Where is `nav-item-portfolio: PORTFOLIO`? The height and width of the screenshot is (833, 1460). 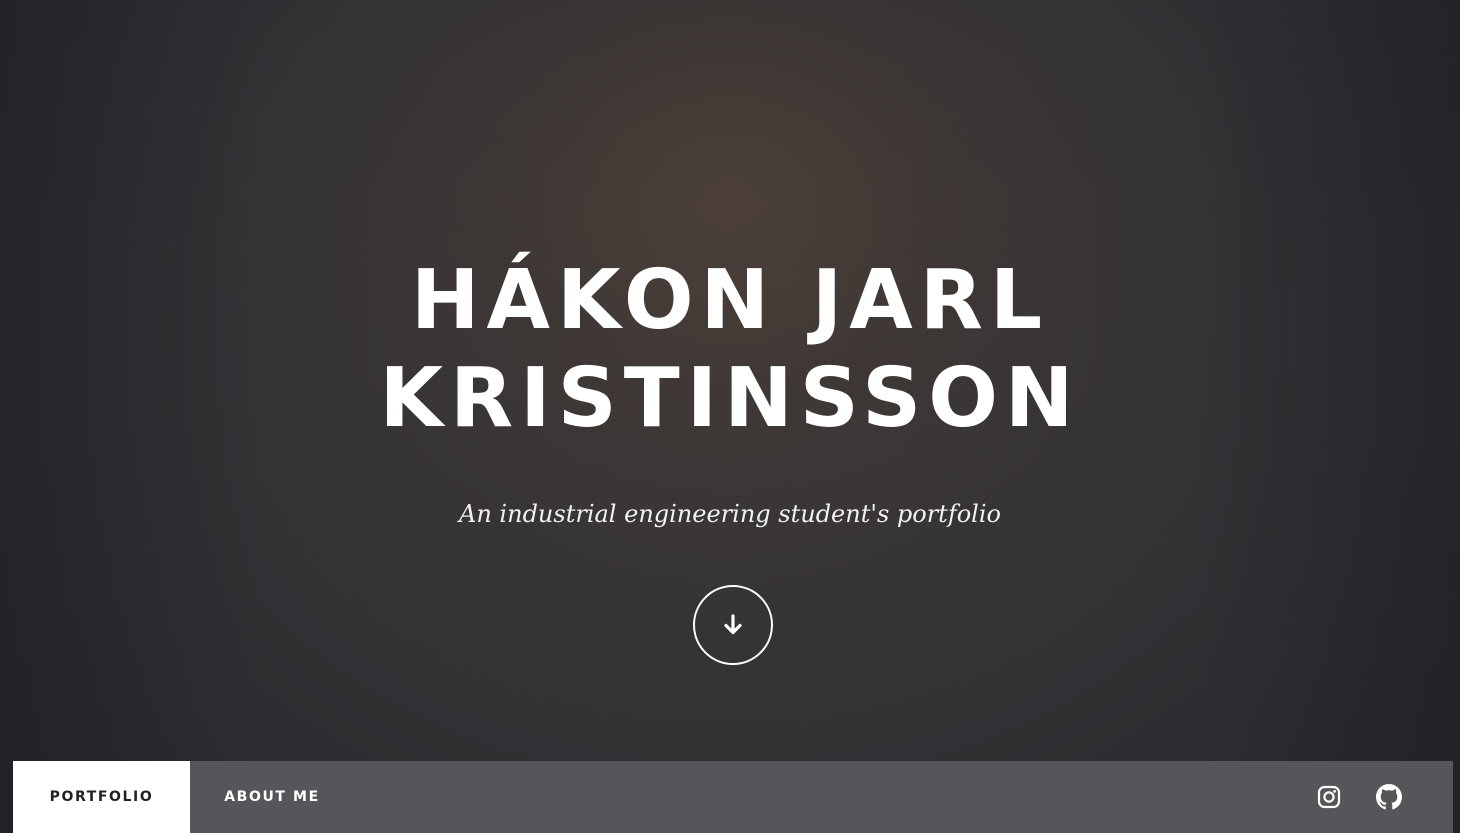
nav-item-portfolio: PORTFOLIO is located at coordinates (101, 797).